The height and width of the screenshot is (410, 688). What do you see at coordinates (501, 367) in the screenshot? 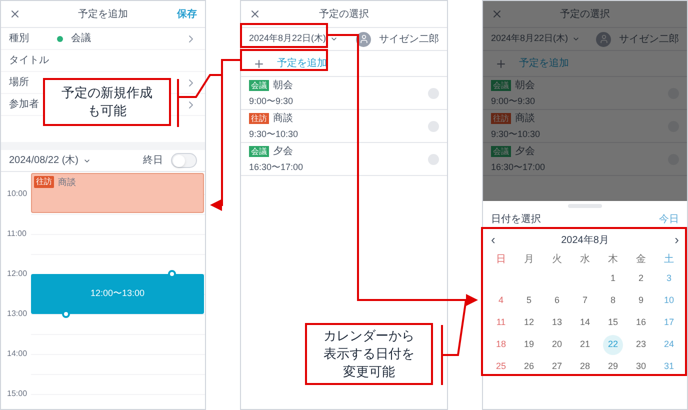
I see `calendar-day: 25` at bounding box center [501, 367].